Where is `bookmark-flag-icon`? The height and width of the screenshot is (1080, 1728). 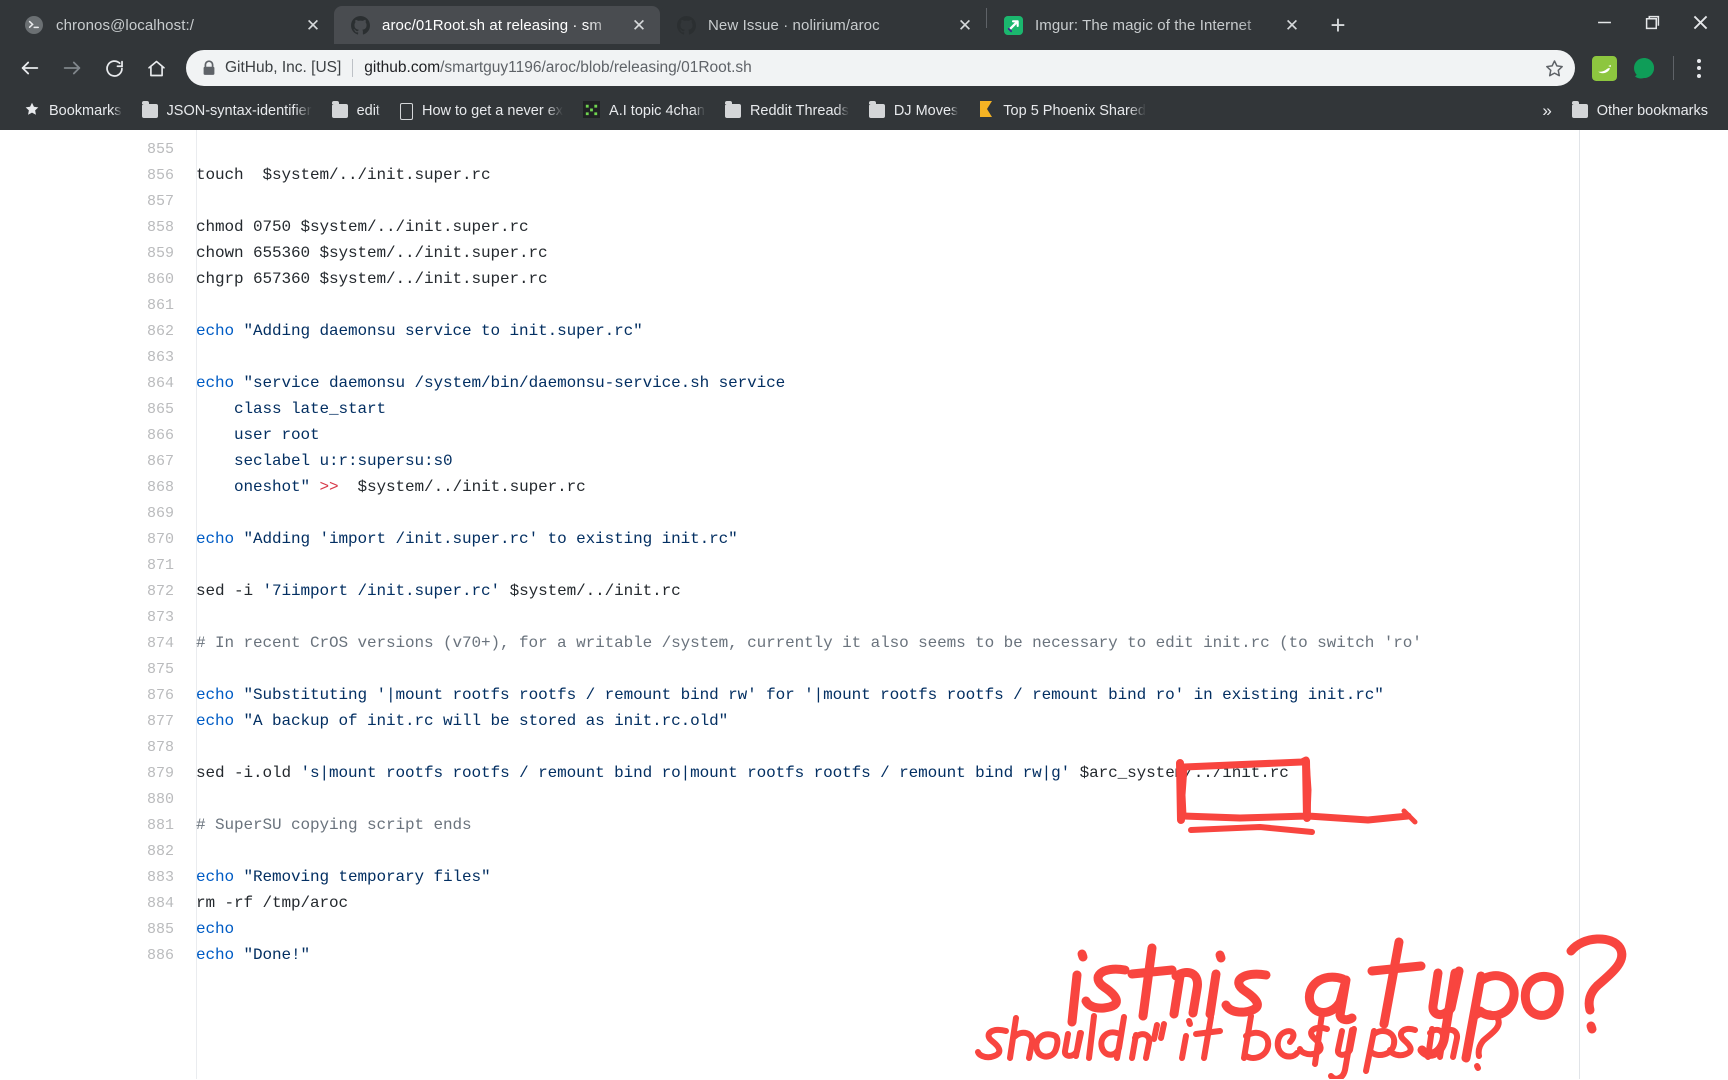 bookmark-flag-icon is located at coordinates (986, 111).